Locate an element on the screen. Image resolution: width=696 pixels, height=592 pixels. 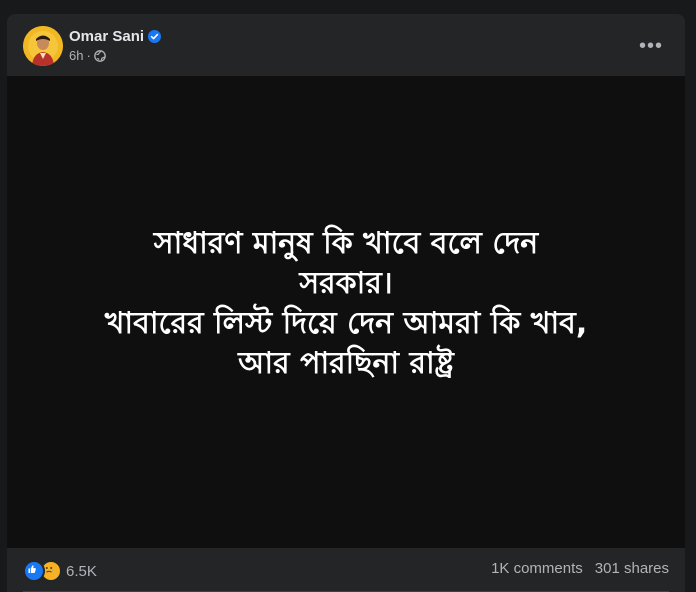
post-footer: 6.5K 1K comments 301 shares is located at coordinates (346, 570).